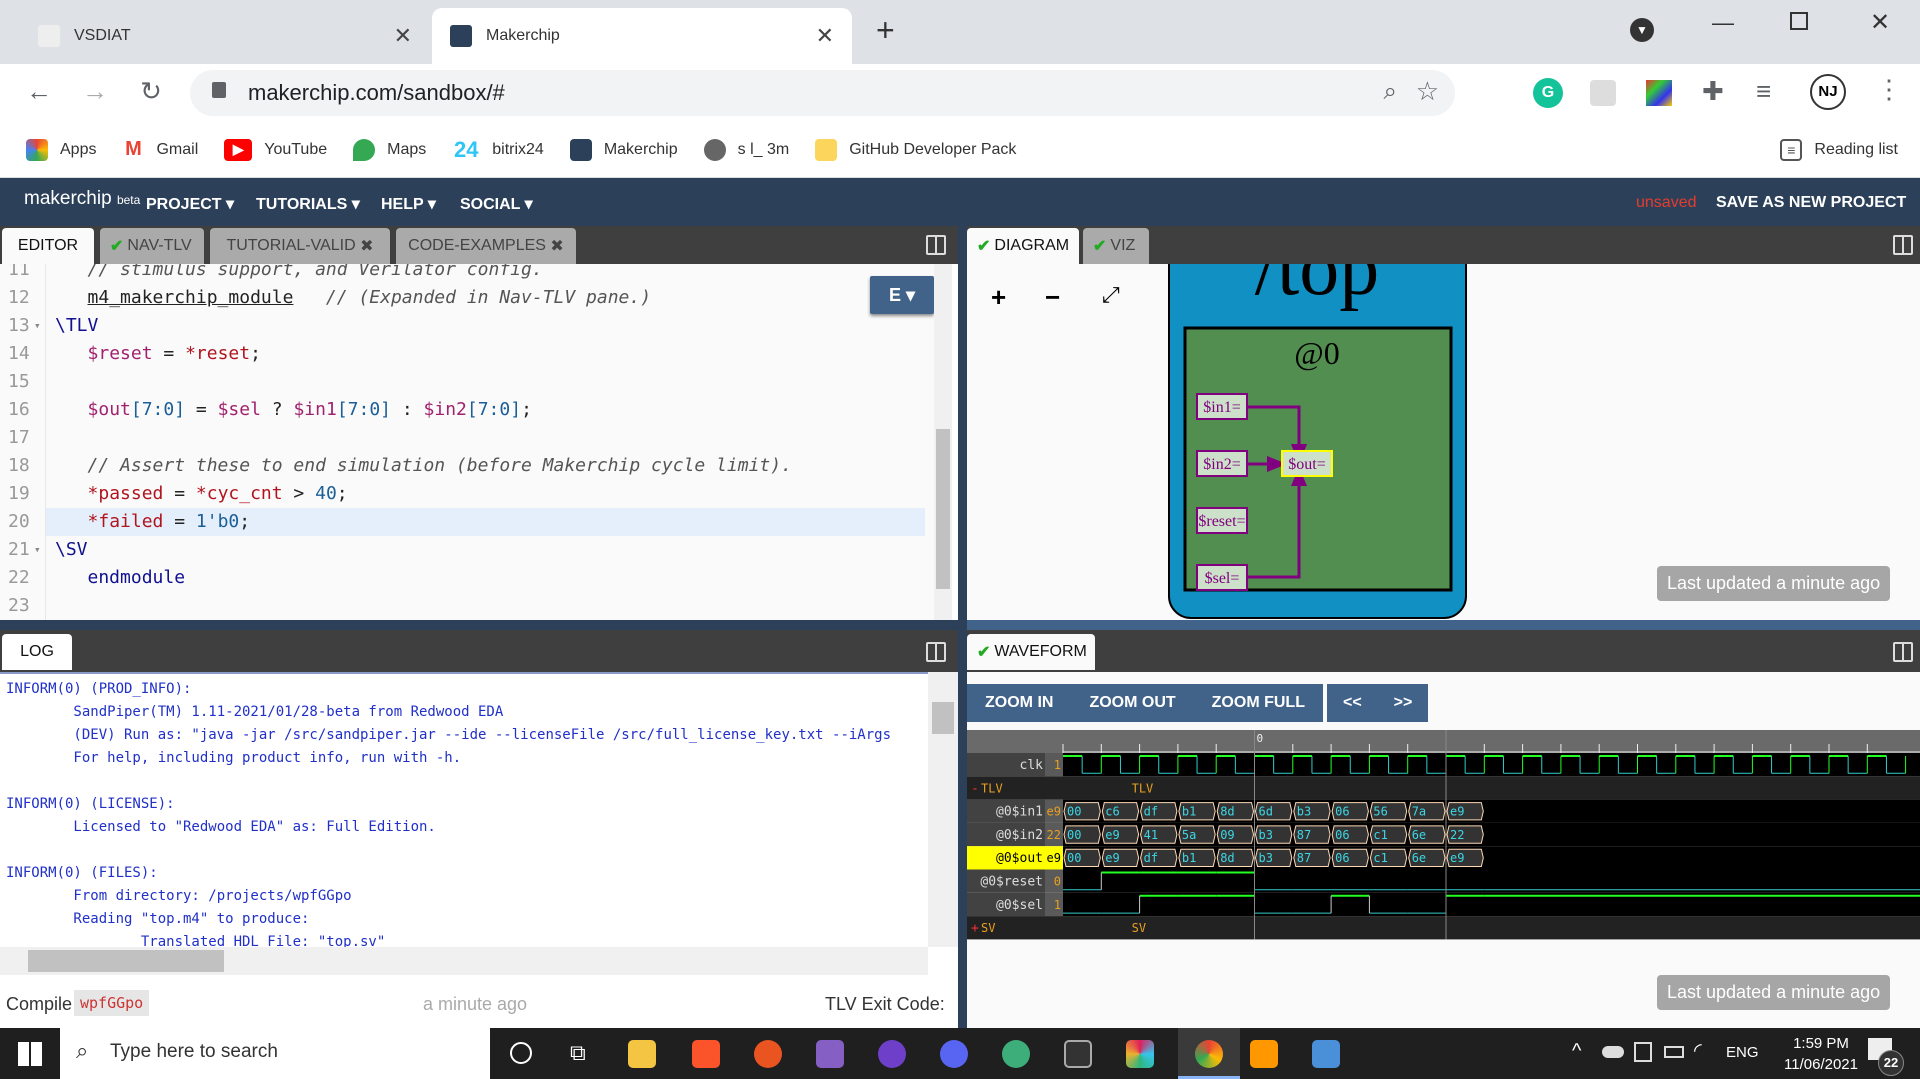 The image size is (1920, 1079). Describe the element at coordinates (1613, 1052) in the screenshot. I see `onedrive-icon` at that location.